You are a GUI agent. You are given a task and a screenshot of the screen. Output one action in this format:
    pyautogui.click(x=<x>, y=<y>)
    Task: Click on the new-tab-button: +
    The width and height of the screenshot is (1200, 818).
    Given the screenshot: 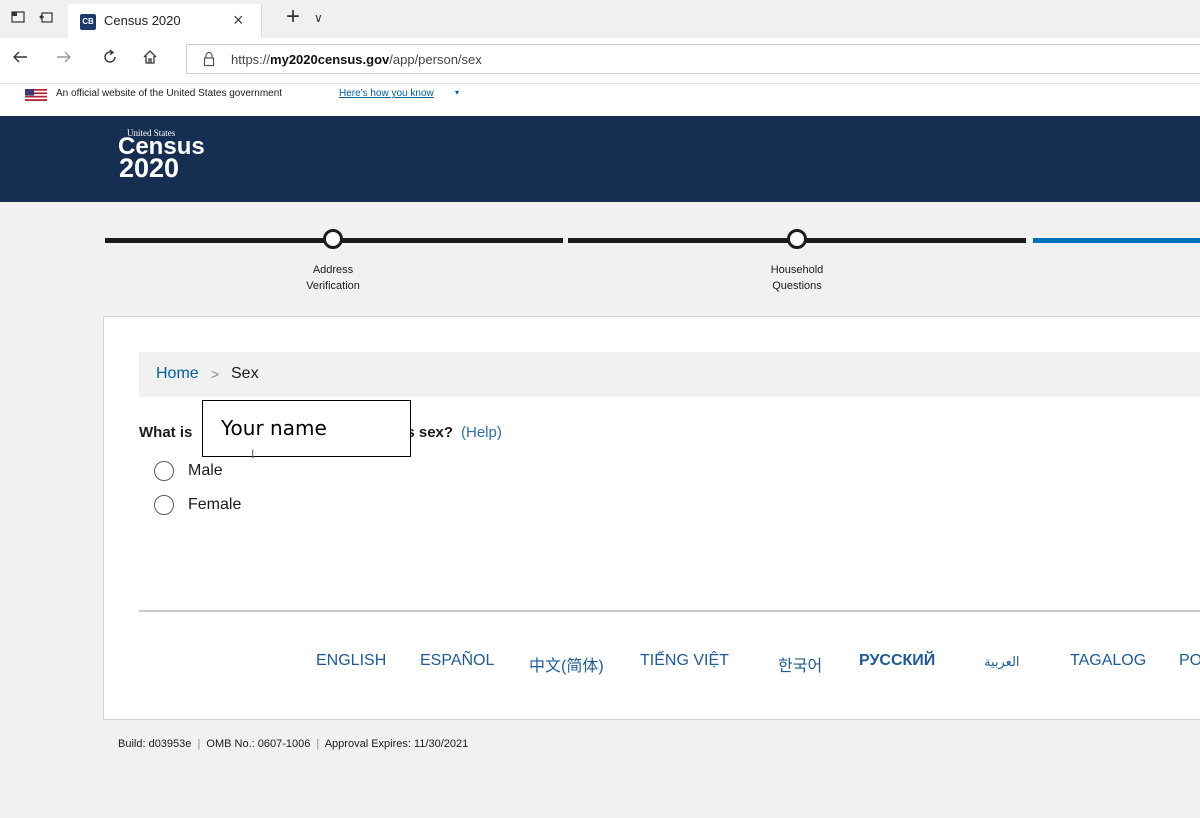 What is the action you would take?
    pyautogui.click(x=293, y=17)
    